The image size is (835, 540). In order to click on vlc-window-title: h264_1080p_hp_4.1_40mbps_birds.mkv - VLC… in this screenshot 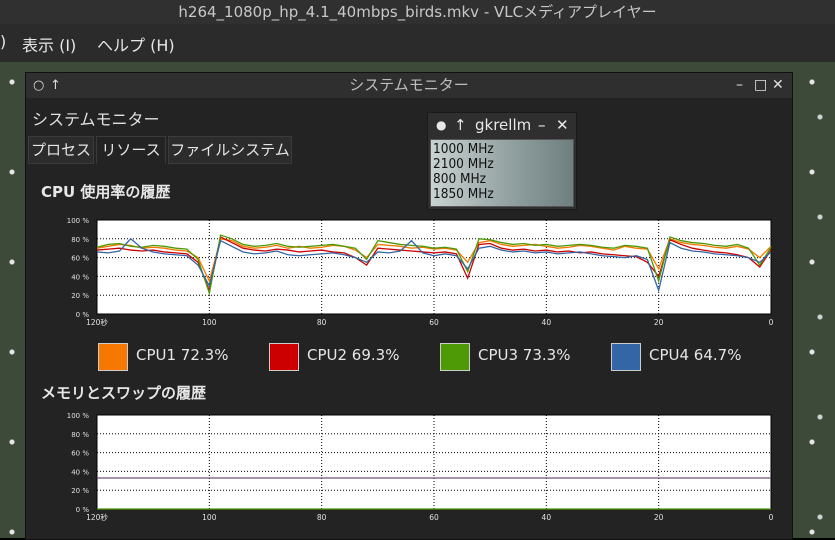, I will do `click(417, 12)`.